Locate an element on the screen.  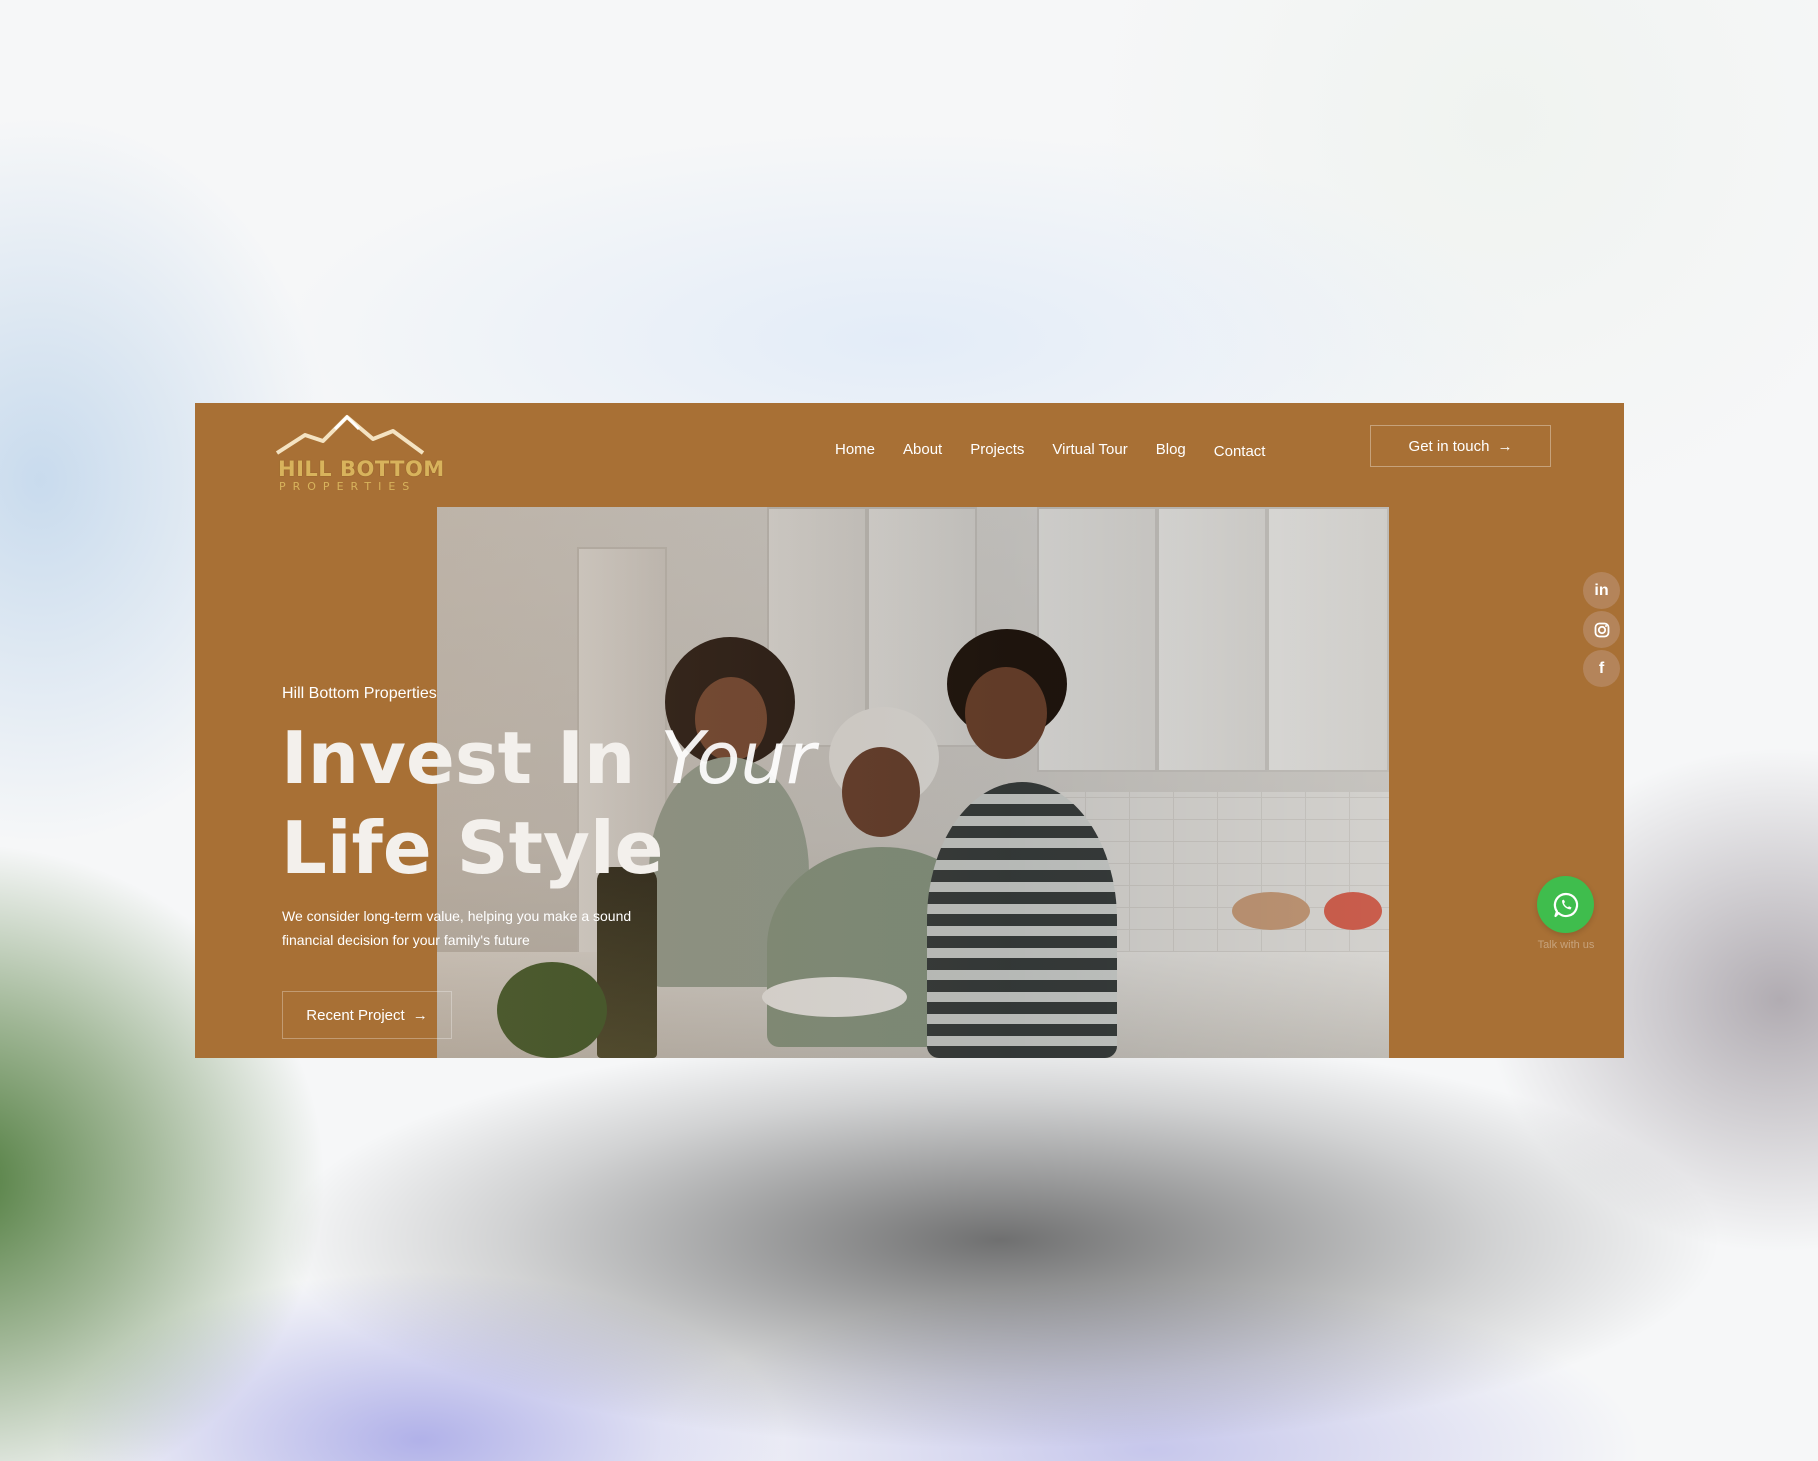
recent-project-label: Recent Project is located at coordinates (355, 1015).